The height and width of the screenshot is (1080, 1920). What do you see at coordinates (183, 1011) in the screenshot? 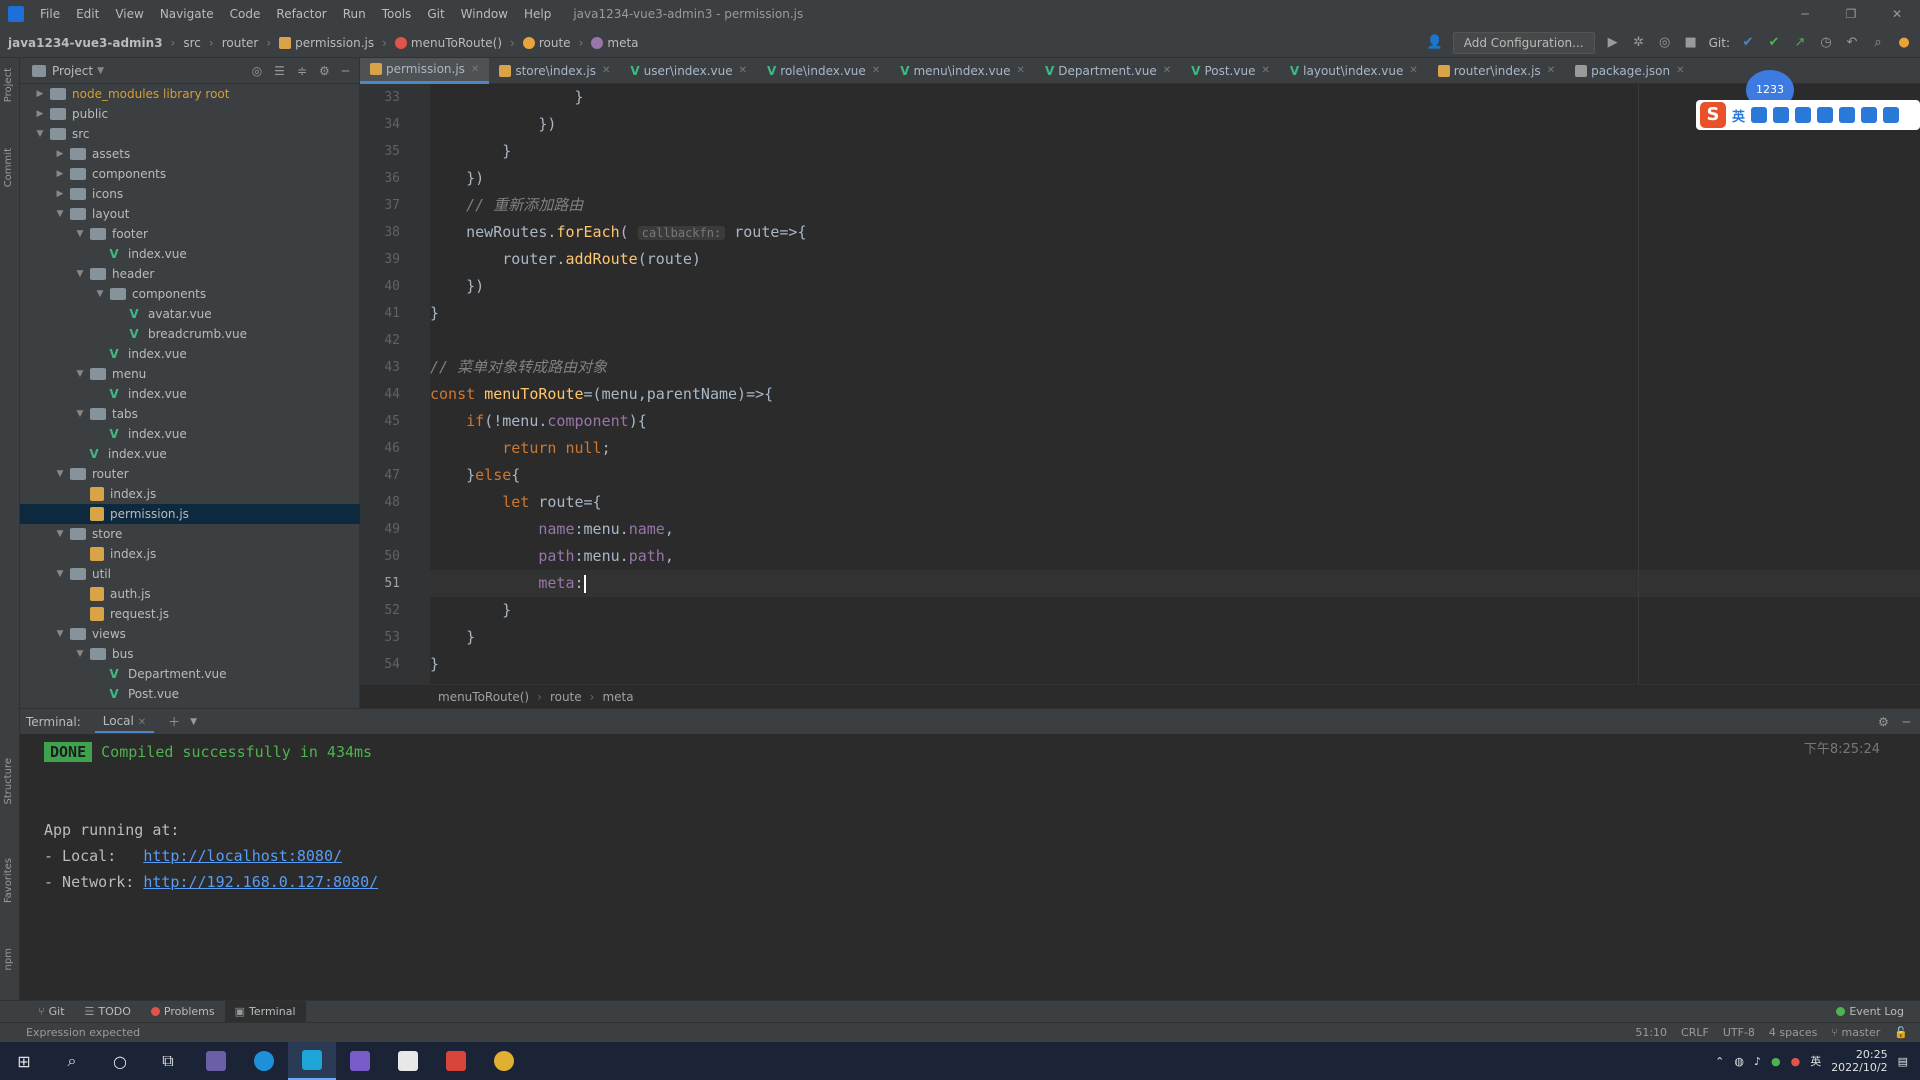
I see `tooltab-problems: Problems` at bounding box center [183, 1011].